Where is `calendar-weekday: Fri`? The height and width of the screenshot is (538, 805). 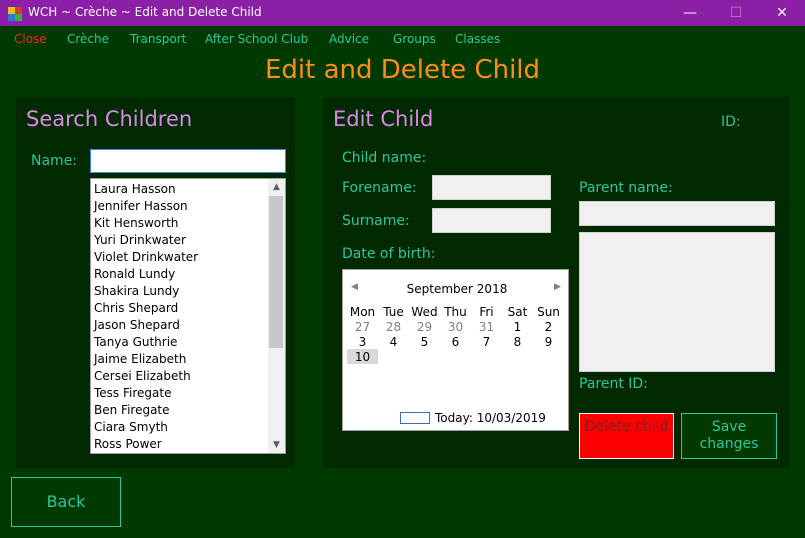 calendar-weekday: Fri is located at coordinates (486, 312).